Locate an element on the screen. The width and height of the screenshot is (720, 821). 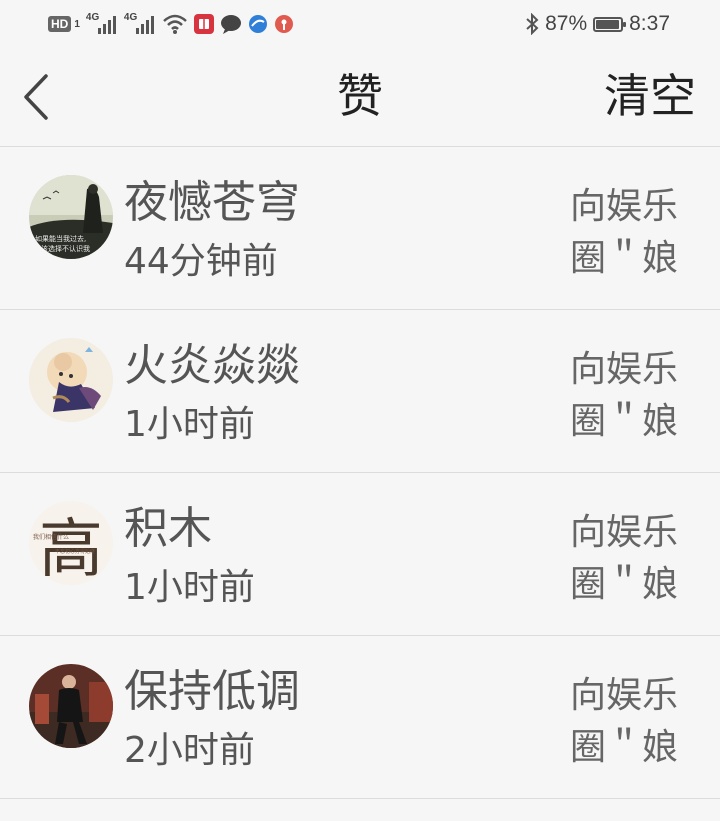
avatar: 高 我们相信什么 不忘初心方得始终 is located at coordinates (71, 543).